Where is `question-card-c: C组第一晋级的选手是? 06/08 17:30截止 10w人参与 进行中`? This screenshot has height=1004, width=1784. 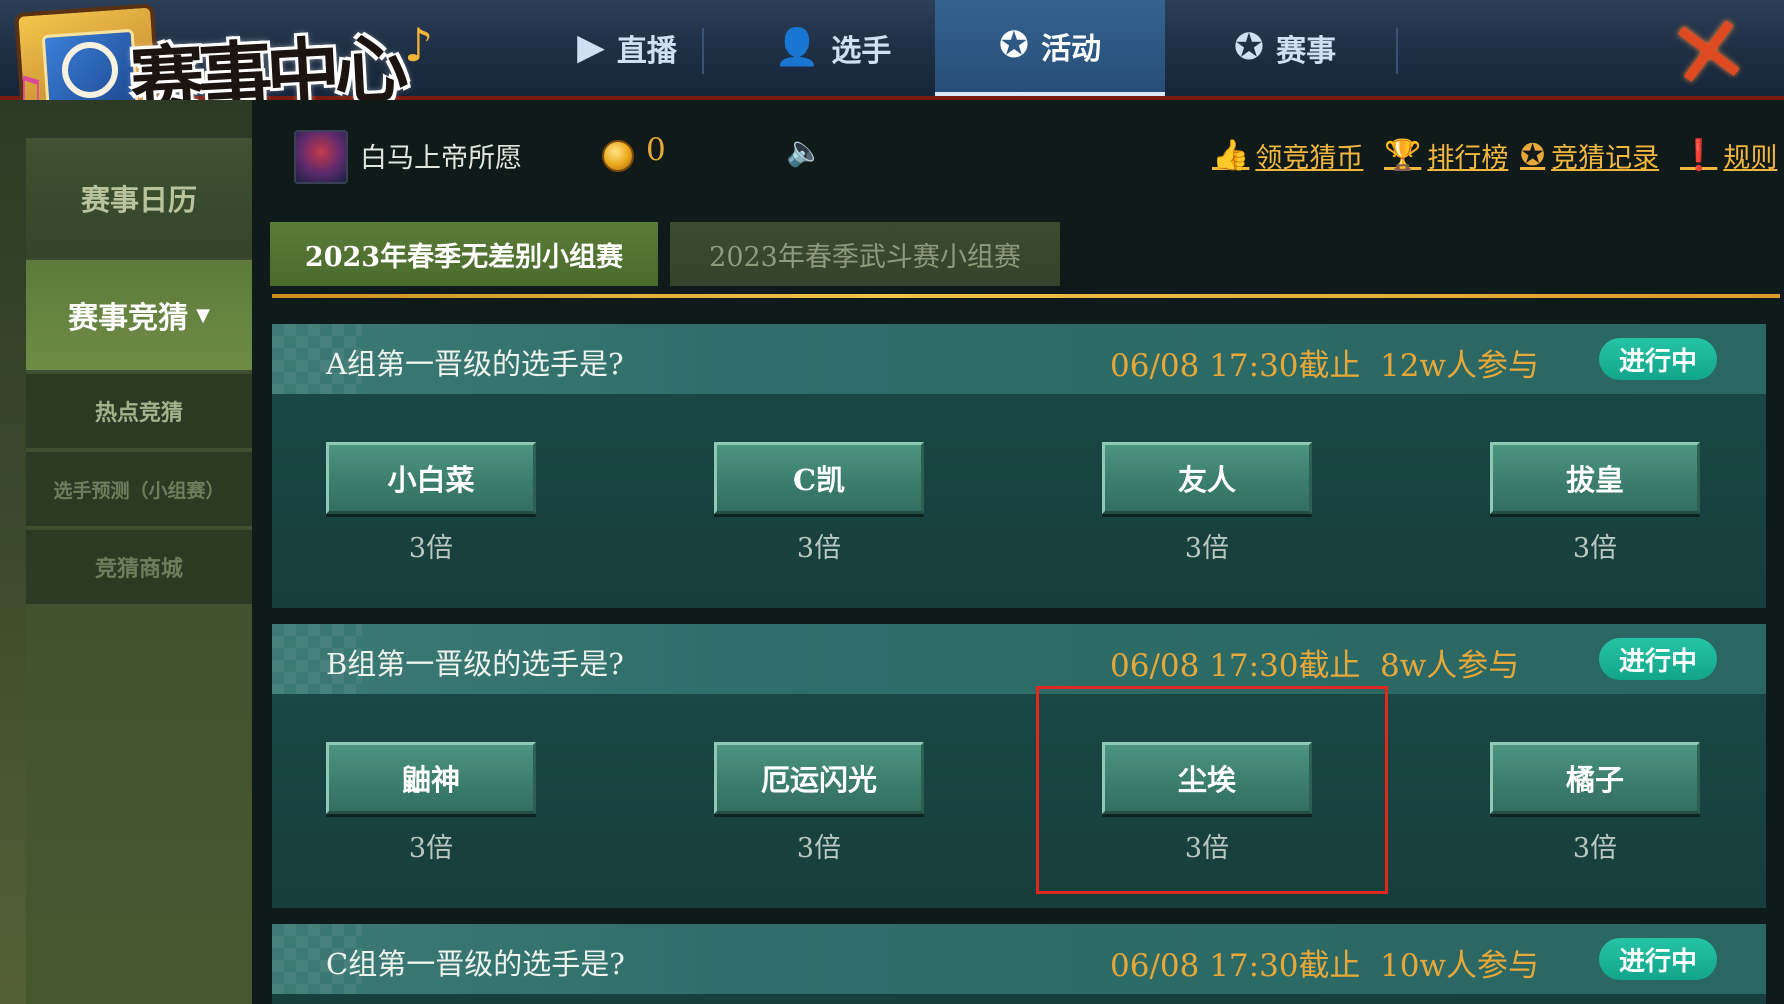
question-card-c: C组第一晋级的选手是? 06/08 17:30截止 10w人参与 进行中 is located at coordinates (1019, 964).